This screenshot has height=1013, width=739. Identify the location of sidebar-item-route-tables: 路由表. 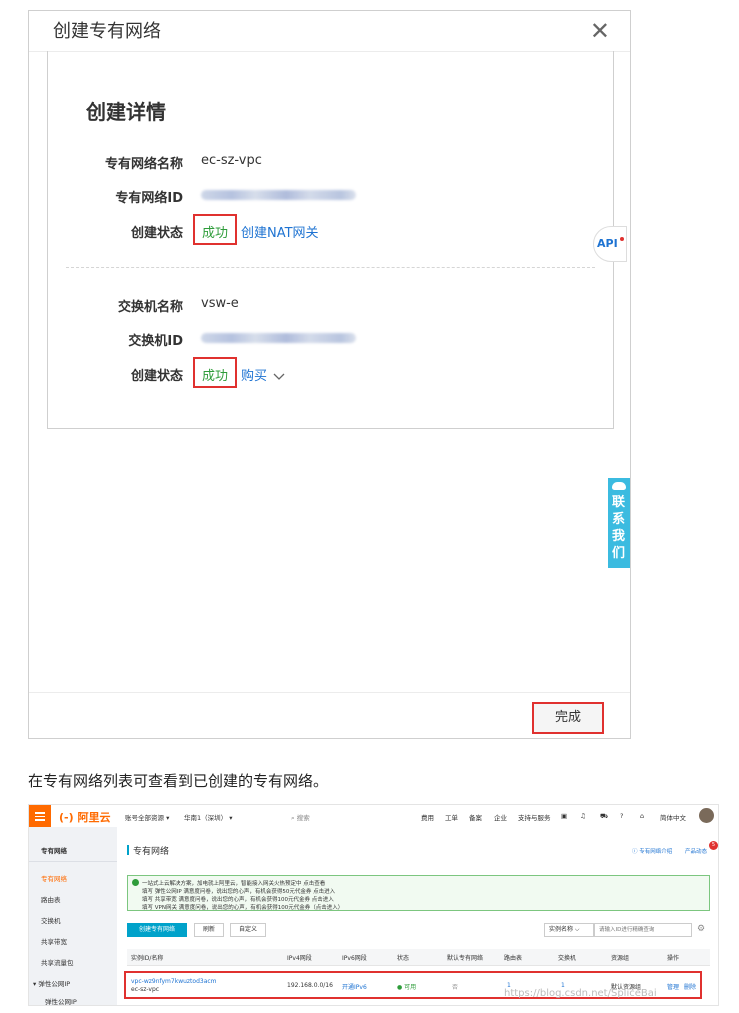
(51, 899).